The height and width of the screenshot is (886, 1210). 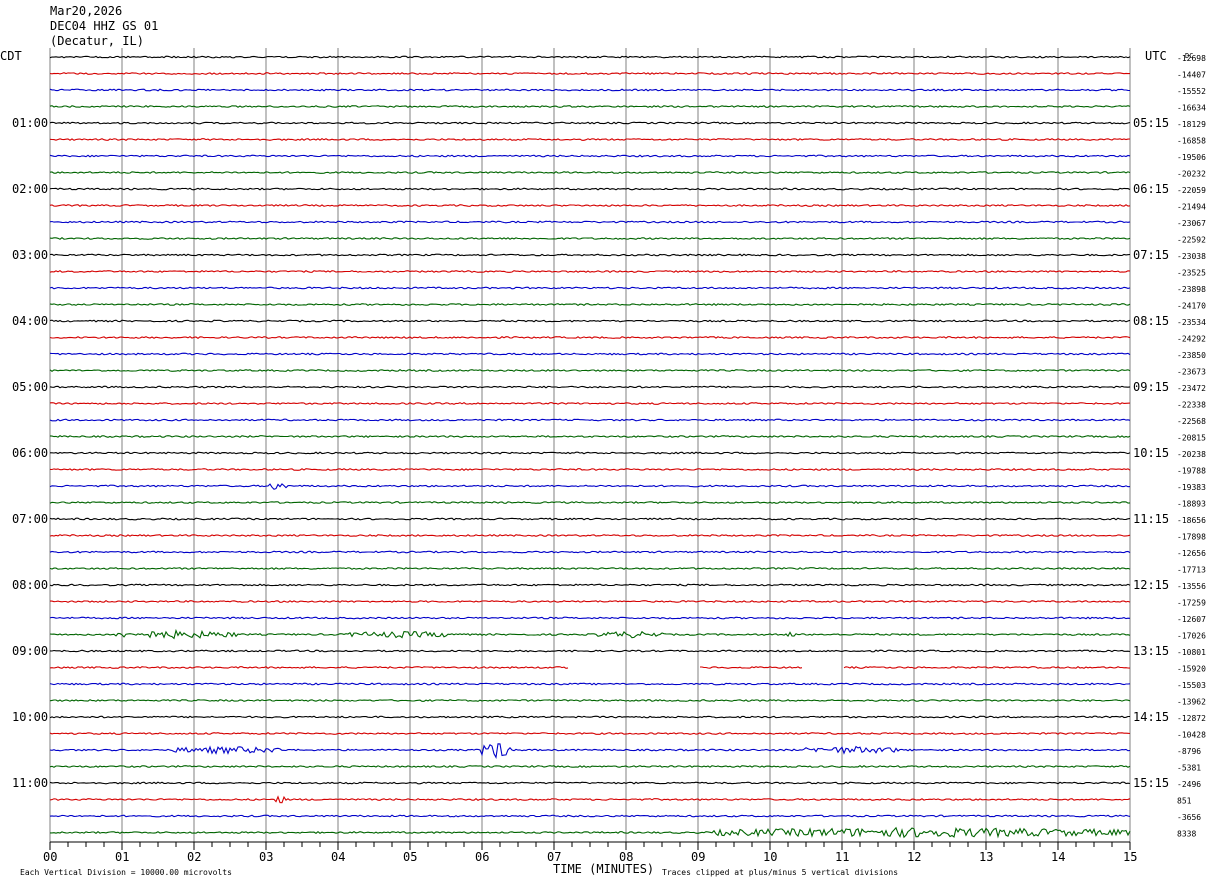 What do you see at coordinates (1151, 189) in the screenshot?
I see `right-hour-label: 06:15` at bounding box center [1151, 189].